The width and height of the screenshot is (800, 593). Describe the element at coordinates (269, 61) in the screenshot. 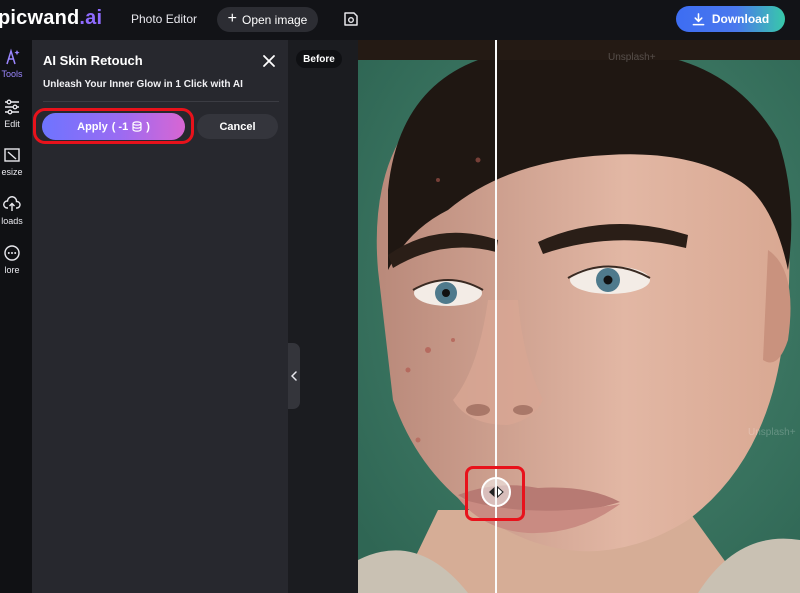

I see `close-icon` at that location.